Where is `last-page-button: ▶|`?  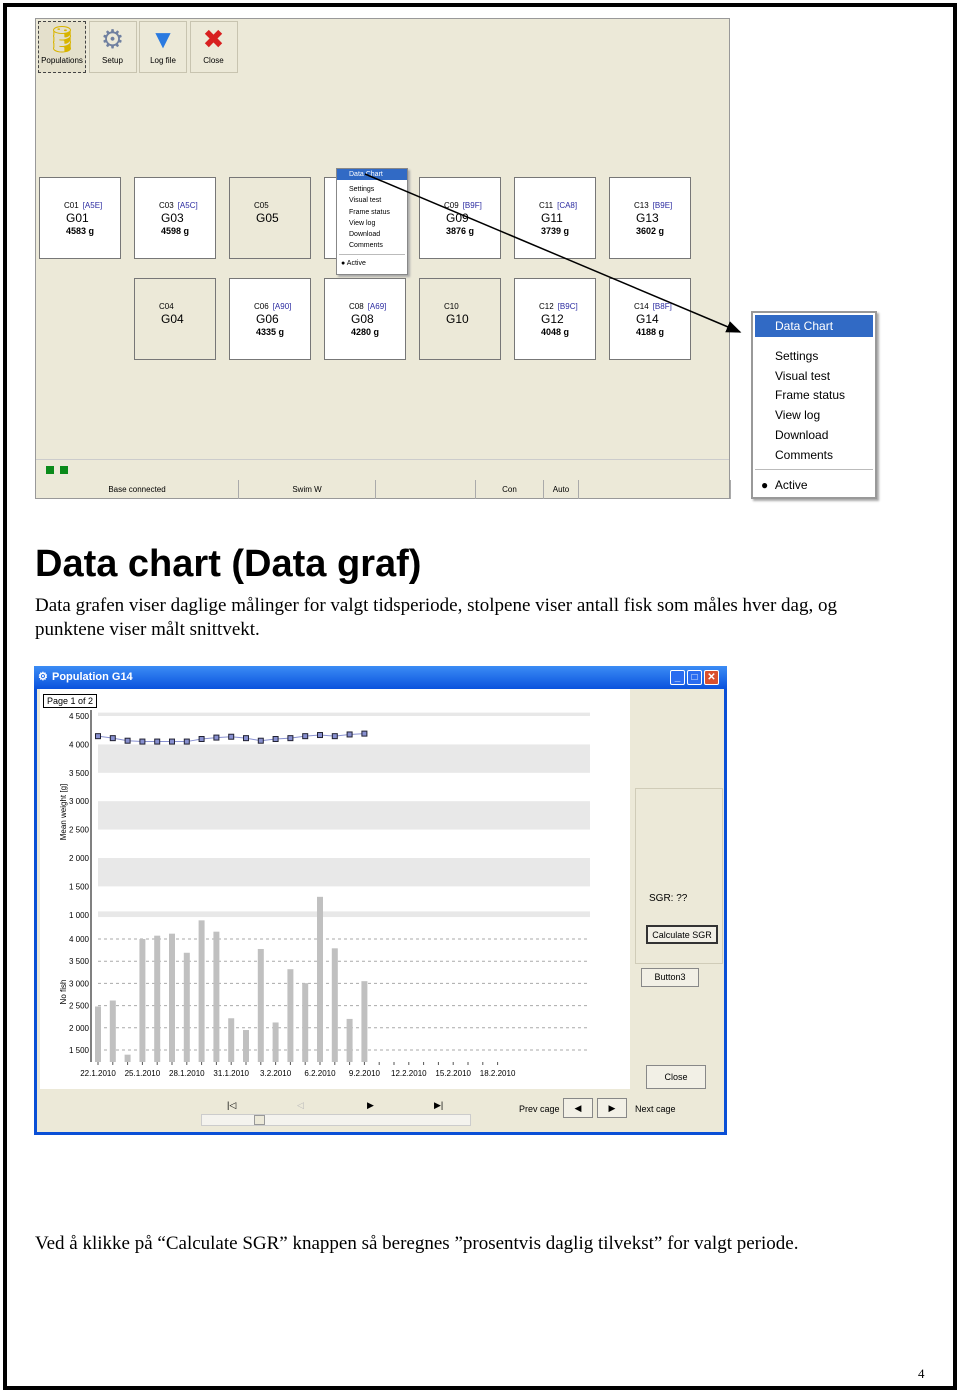
last-page-button: ▶| is located at coordinates (438, 1105).